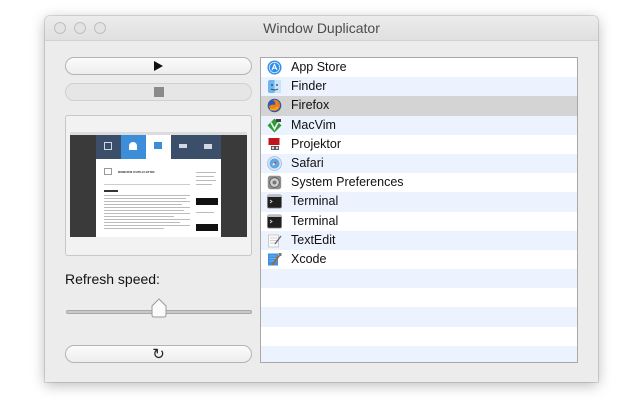 This screenshot has height=402, width=643. What do you see at coordinates (307, 162) in the screenshot?
I see `list-item-label: Safari` at bounding box center [307, 162].